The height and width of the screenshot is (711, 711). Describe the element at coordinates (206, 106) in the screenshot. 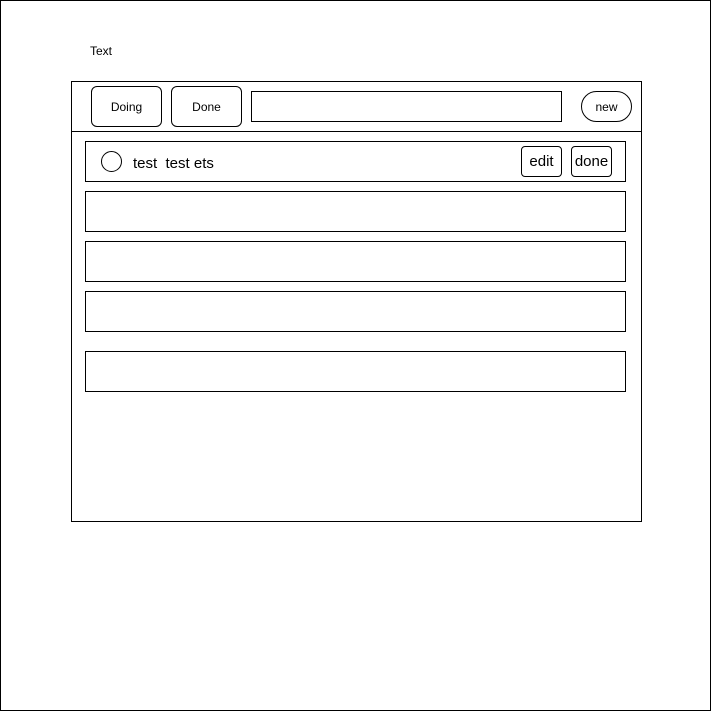

I see `tab-done: Done` at that location.